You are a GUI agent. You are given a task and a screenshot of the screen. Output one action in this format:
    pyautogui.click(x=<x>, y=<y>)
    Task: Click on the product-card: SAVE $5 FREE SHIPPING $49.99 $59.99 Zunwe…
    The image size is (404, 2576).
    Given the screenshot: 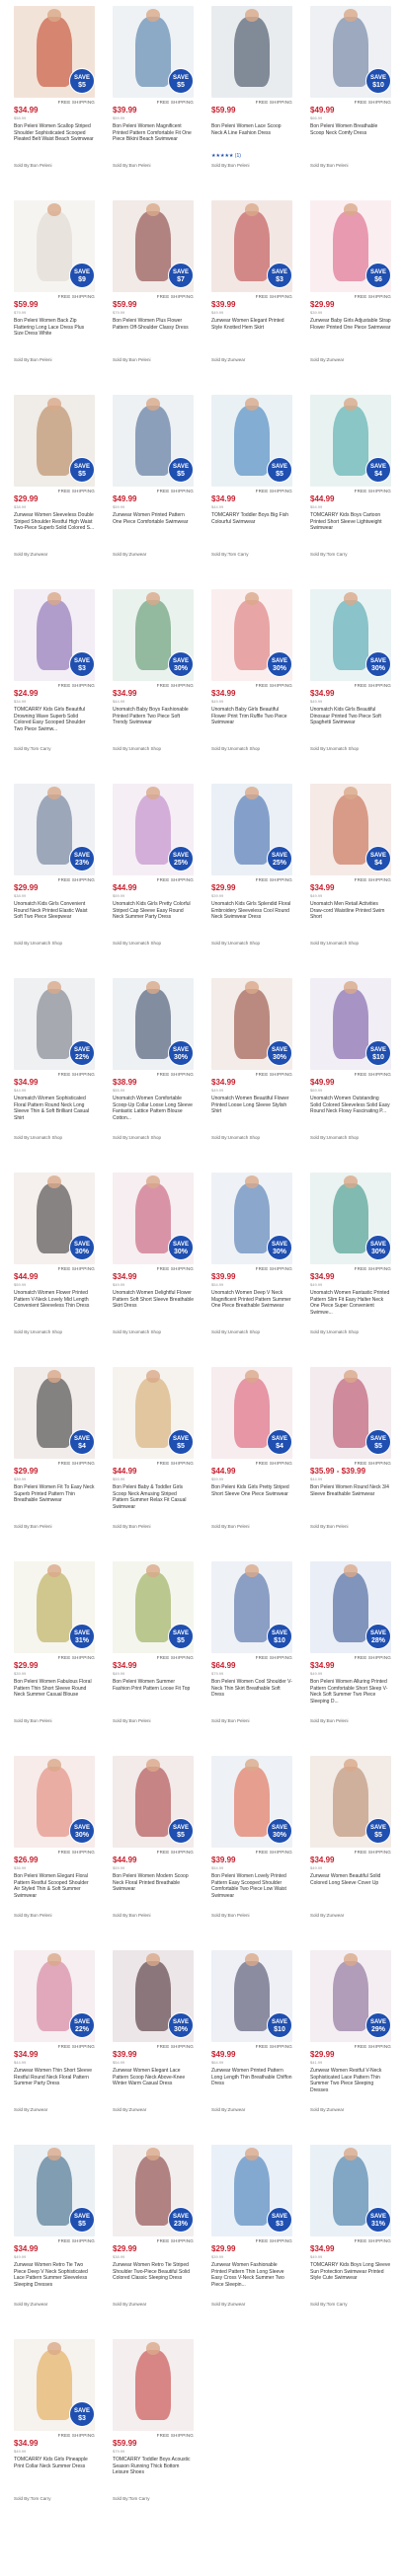 What is the action you would take?
    pyautogui.click(x=153, y=491)
    